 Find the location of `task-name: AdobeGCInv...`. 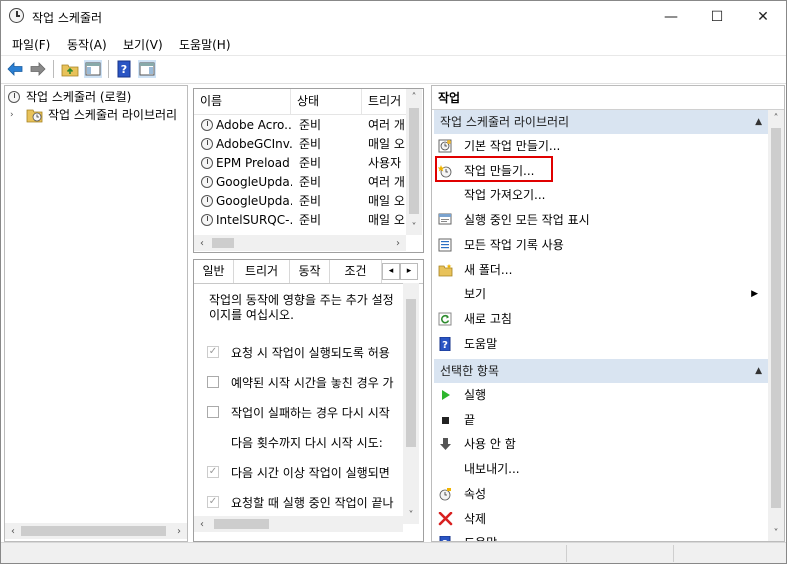

task-name: AdobeGCInv... is located at coordinates (254, 144).